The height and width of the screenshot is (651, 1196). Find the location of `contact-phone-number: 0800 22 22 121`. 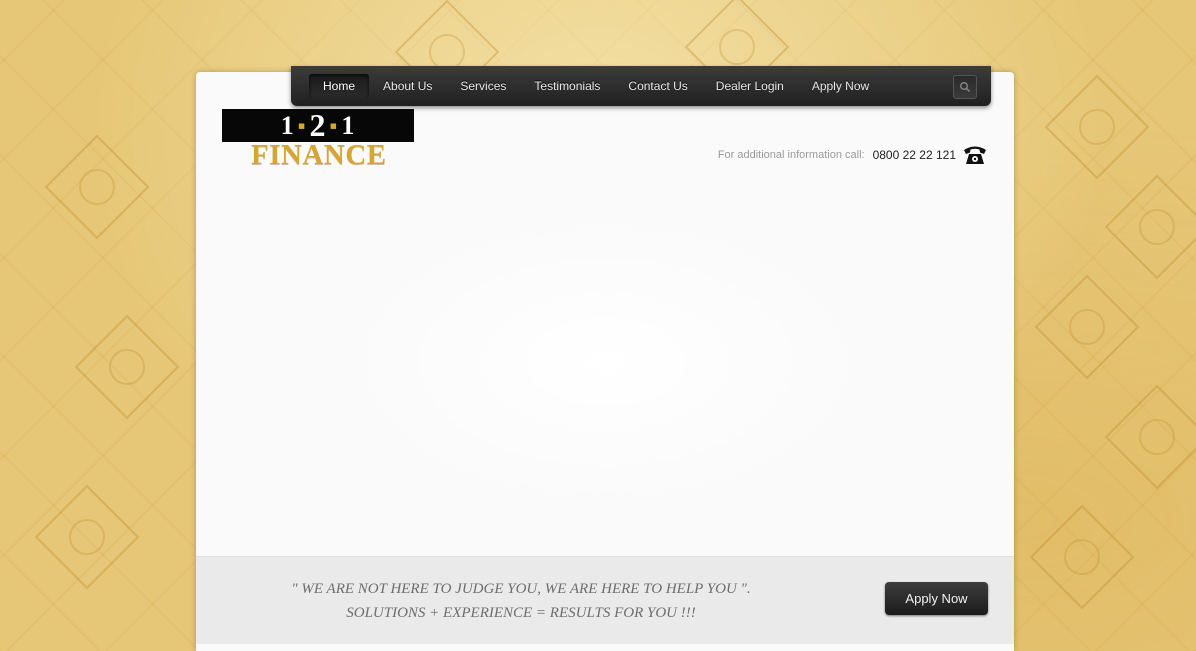

contact-phone-number: 0800 22 22 121 is located at coordinates (914, 155).